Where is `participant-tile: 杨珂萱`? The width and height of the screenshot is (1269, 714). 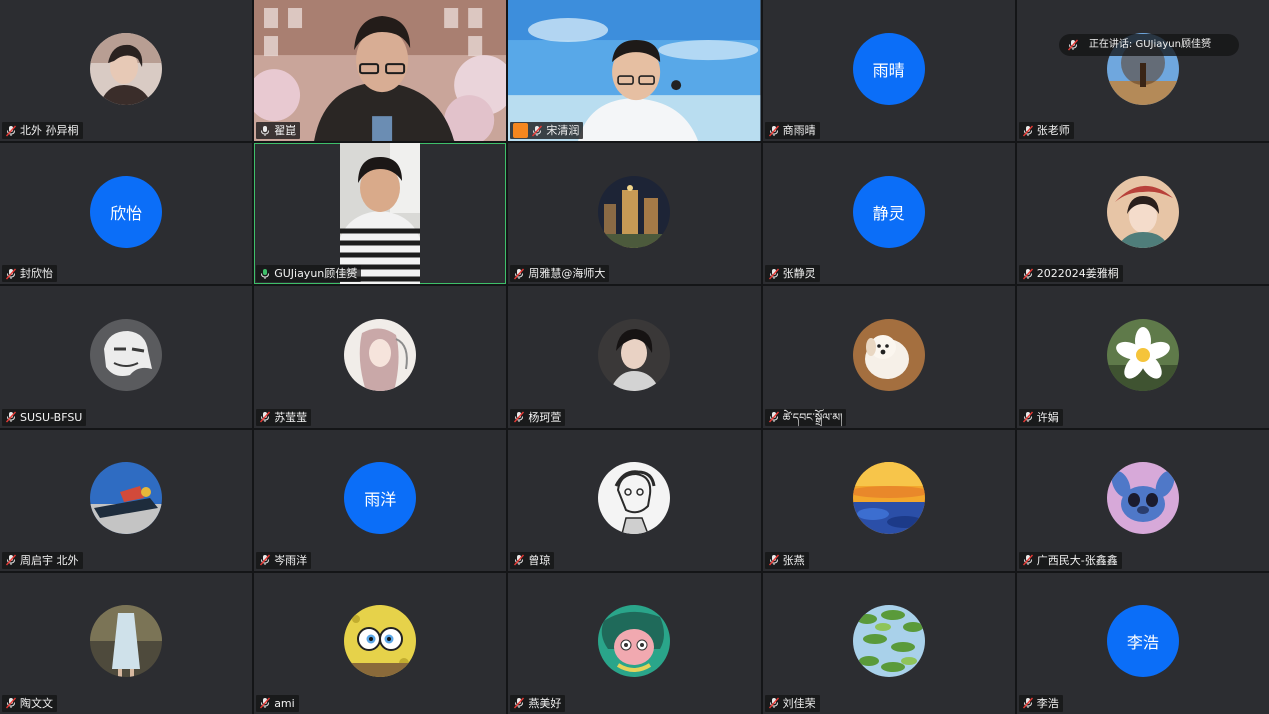
participant-tile: 杨珂萱 is located at coordinates (634, 357).